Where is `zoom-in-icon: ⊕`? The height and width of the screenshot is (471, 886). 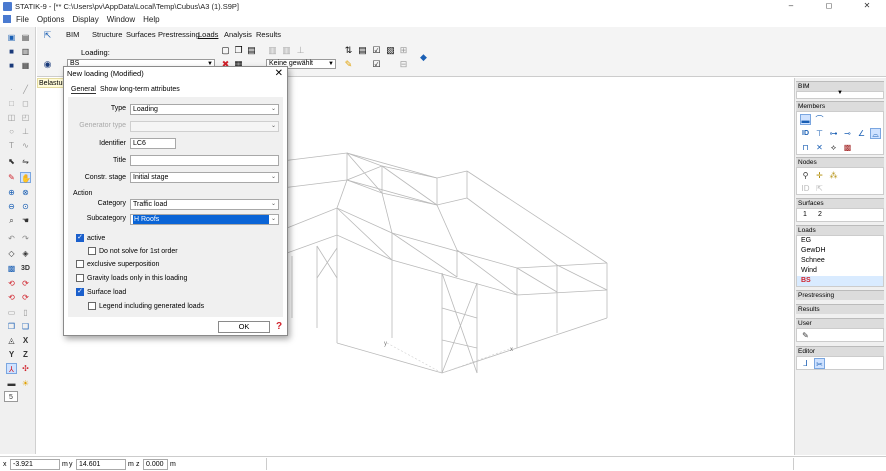
zoom-in-icon: ⊕ is located at coordinates (11, 192).